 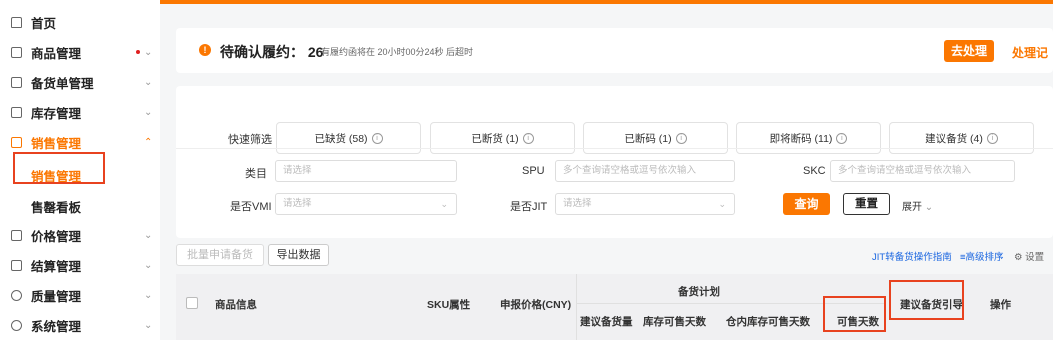 What do you see at coordinates (56, 53) in the screenshot?
I see `sidebar-item-label: 商品管理` at bounding box center [56, 53].